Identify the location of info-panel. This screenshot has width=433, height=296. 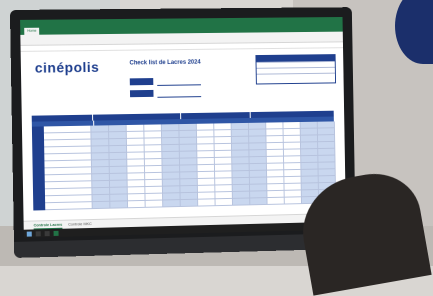
(296, 69).